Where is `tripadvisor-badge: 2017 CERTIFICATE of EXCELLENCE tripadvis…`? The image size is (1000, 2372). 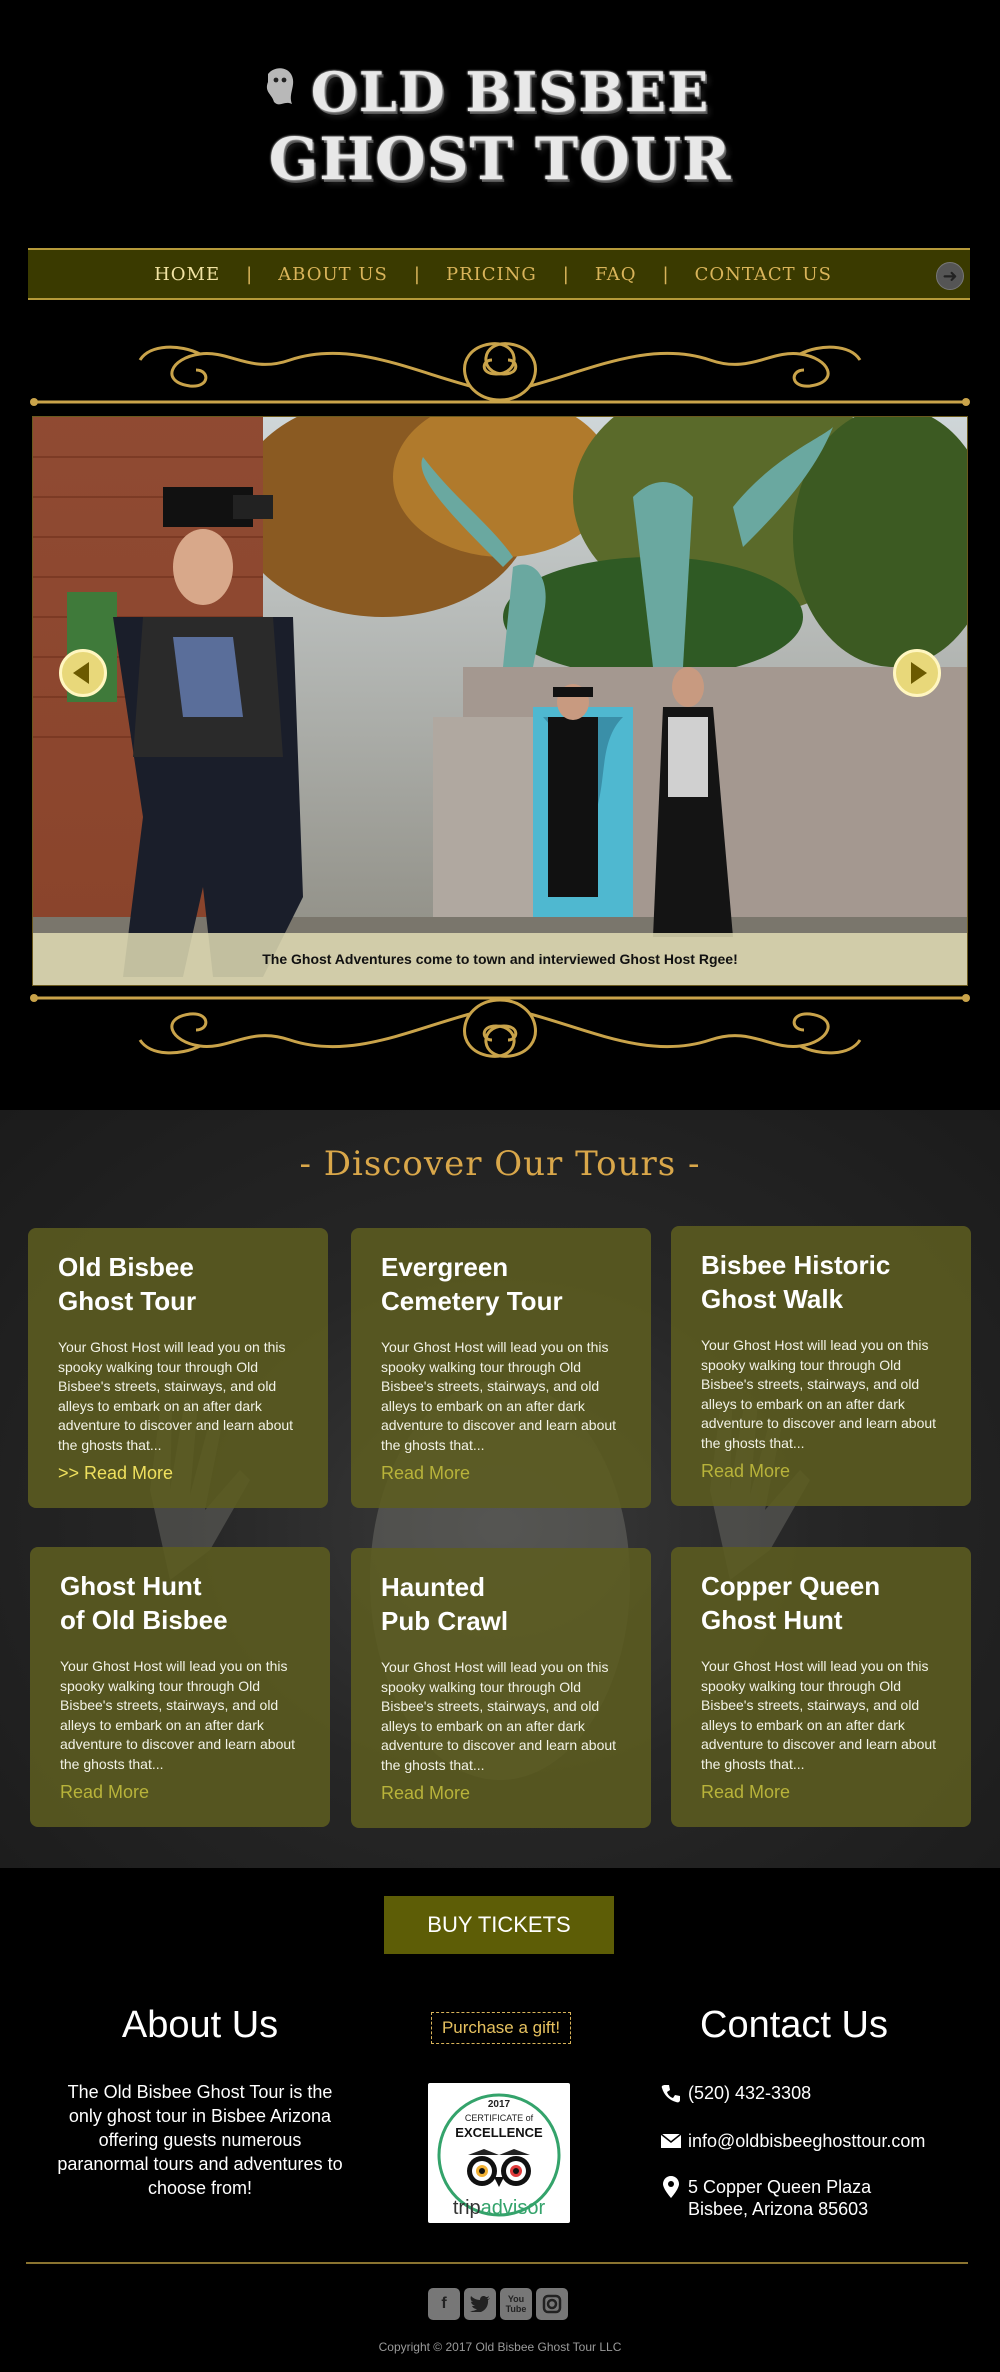
tripadvisor-badge: 2017 CERTIFICATE of EXCELLENCE tripadvis… is located at coordinates (499, 2153).